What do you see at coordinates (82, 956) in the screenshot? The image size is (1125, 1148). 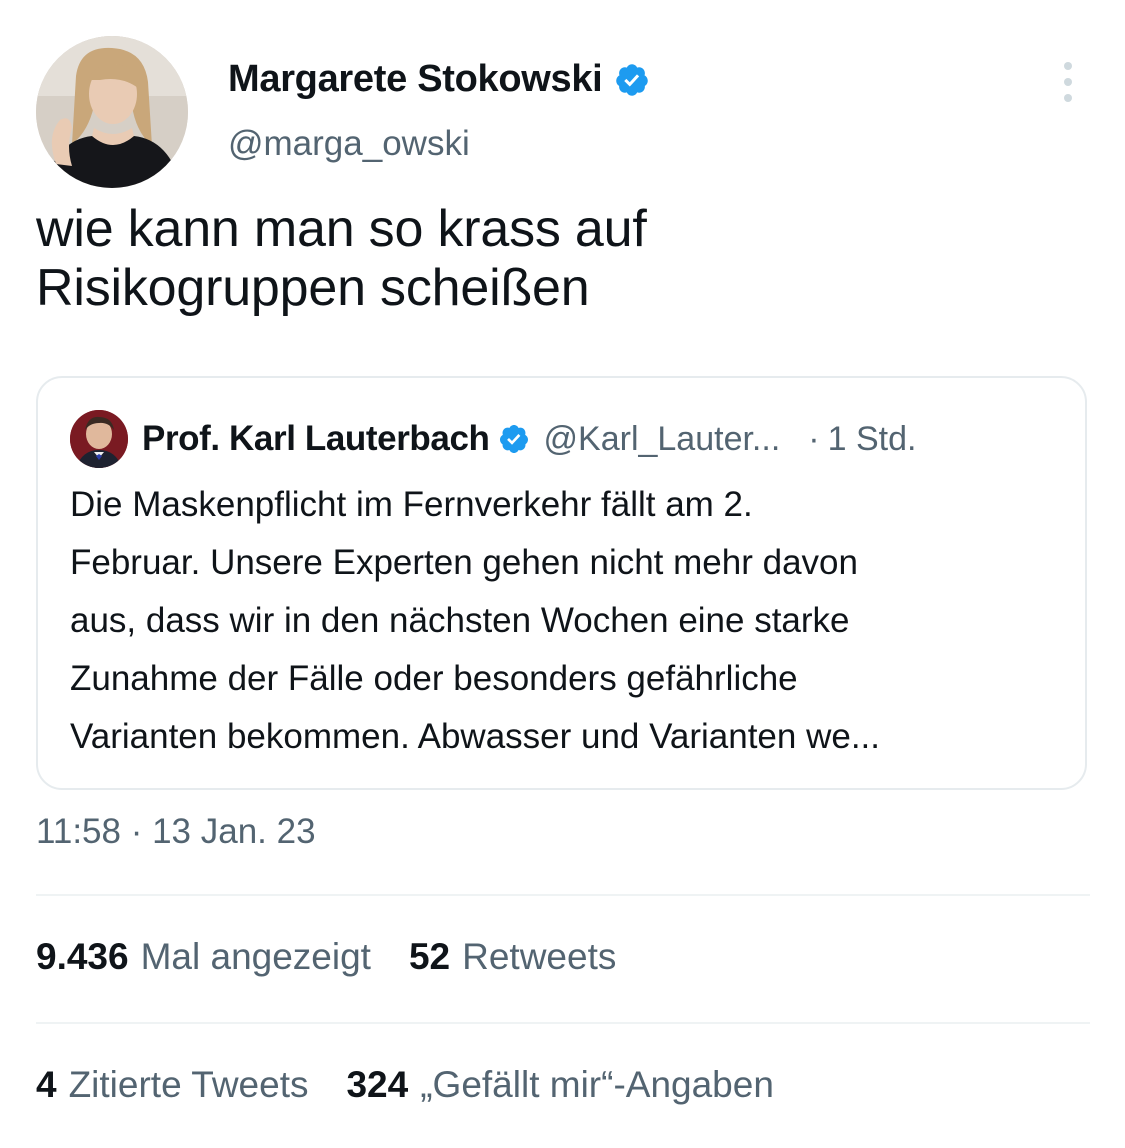 I see `views-count: 9.436` at bounding box center [82, 956].